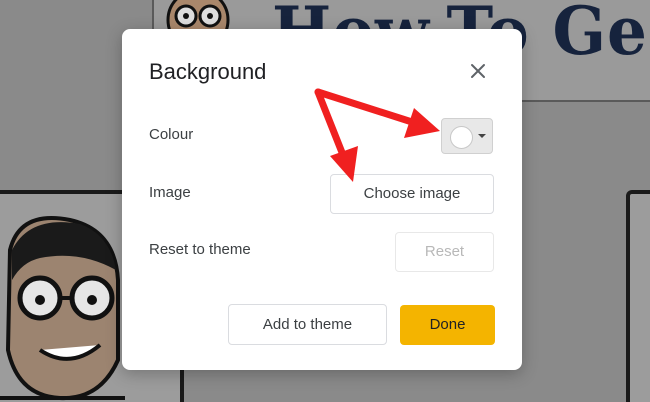  I want to click on done-button: Done, so click(447, 325).